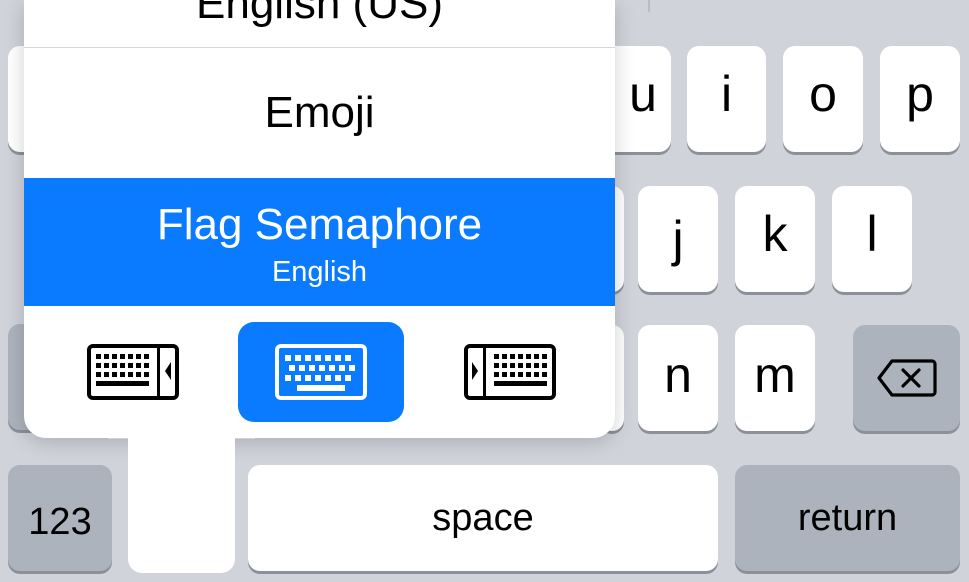 The image size is (969, 582). Describe the element at coordinates (823, 94) in the screenshot. I see `key-o-label: o` at that location.